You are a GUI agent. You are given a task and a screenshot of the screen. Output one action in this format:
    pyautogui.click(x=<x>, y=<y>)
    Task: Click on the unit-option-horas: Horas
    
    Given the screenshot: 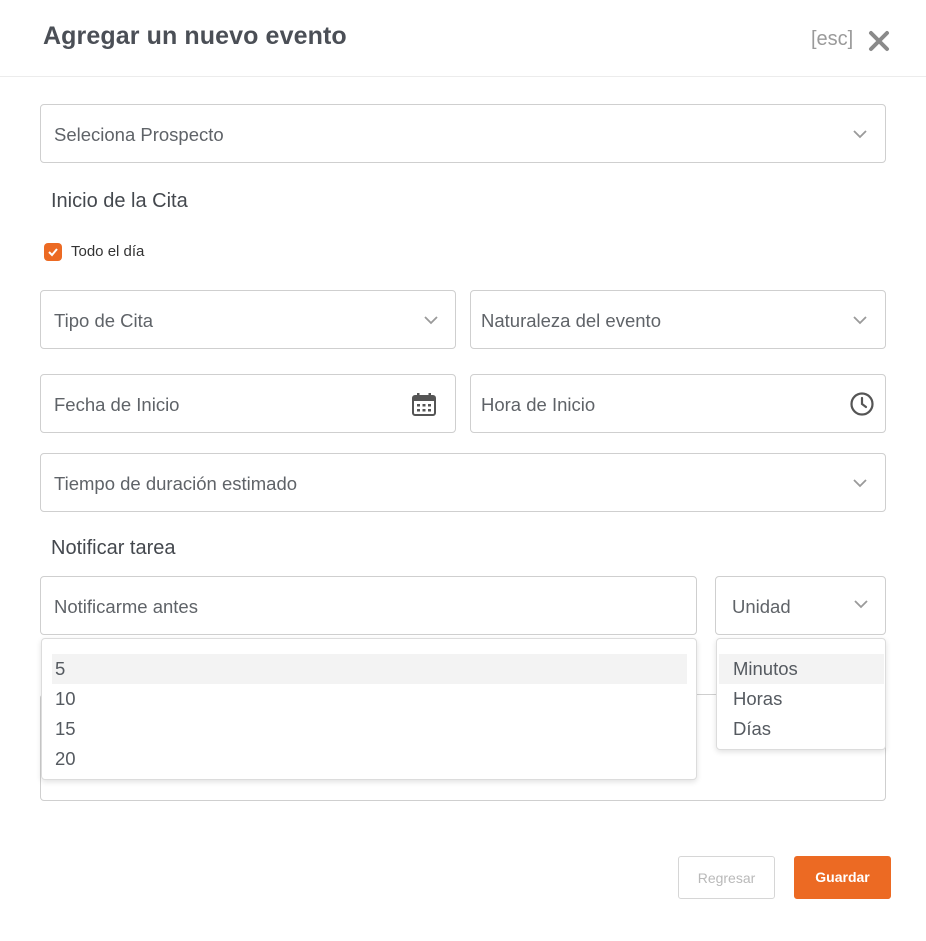 What is the action you would take?
    pyautogui.click(x=801, y=699)
    